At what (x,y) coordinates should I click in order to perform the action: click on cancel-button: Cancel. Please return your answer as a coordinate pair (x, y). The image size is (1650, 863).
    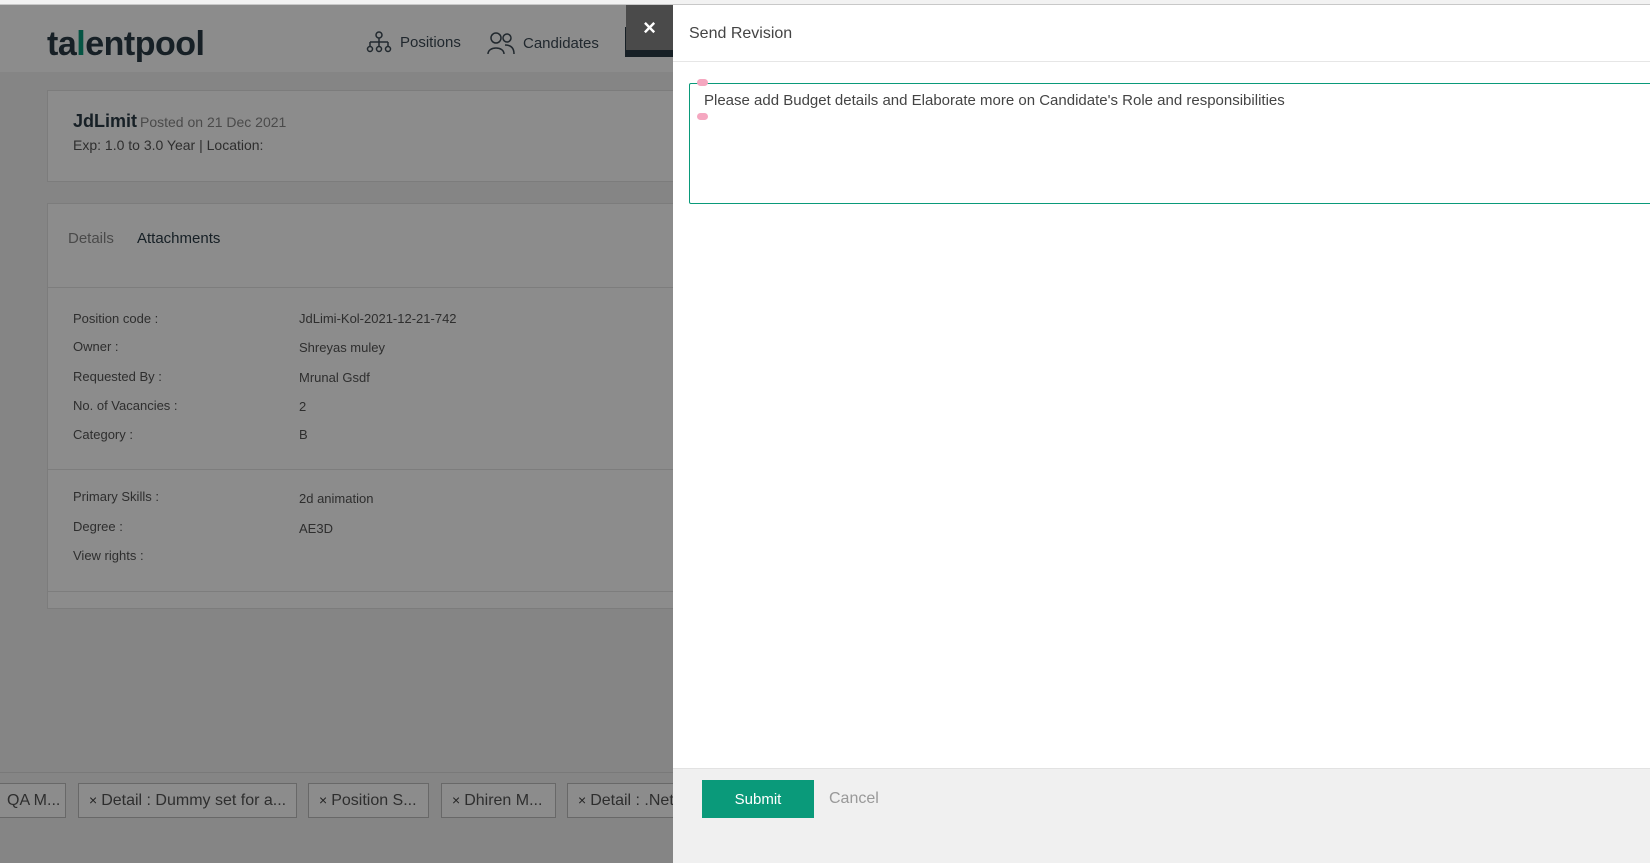
    Looking at the image, I should click on (854, 799).